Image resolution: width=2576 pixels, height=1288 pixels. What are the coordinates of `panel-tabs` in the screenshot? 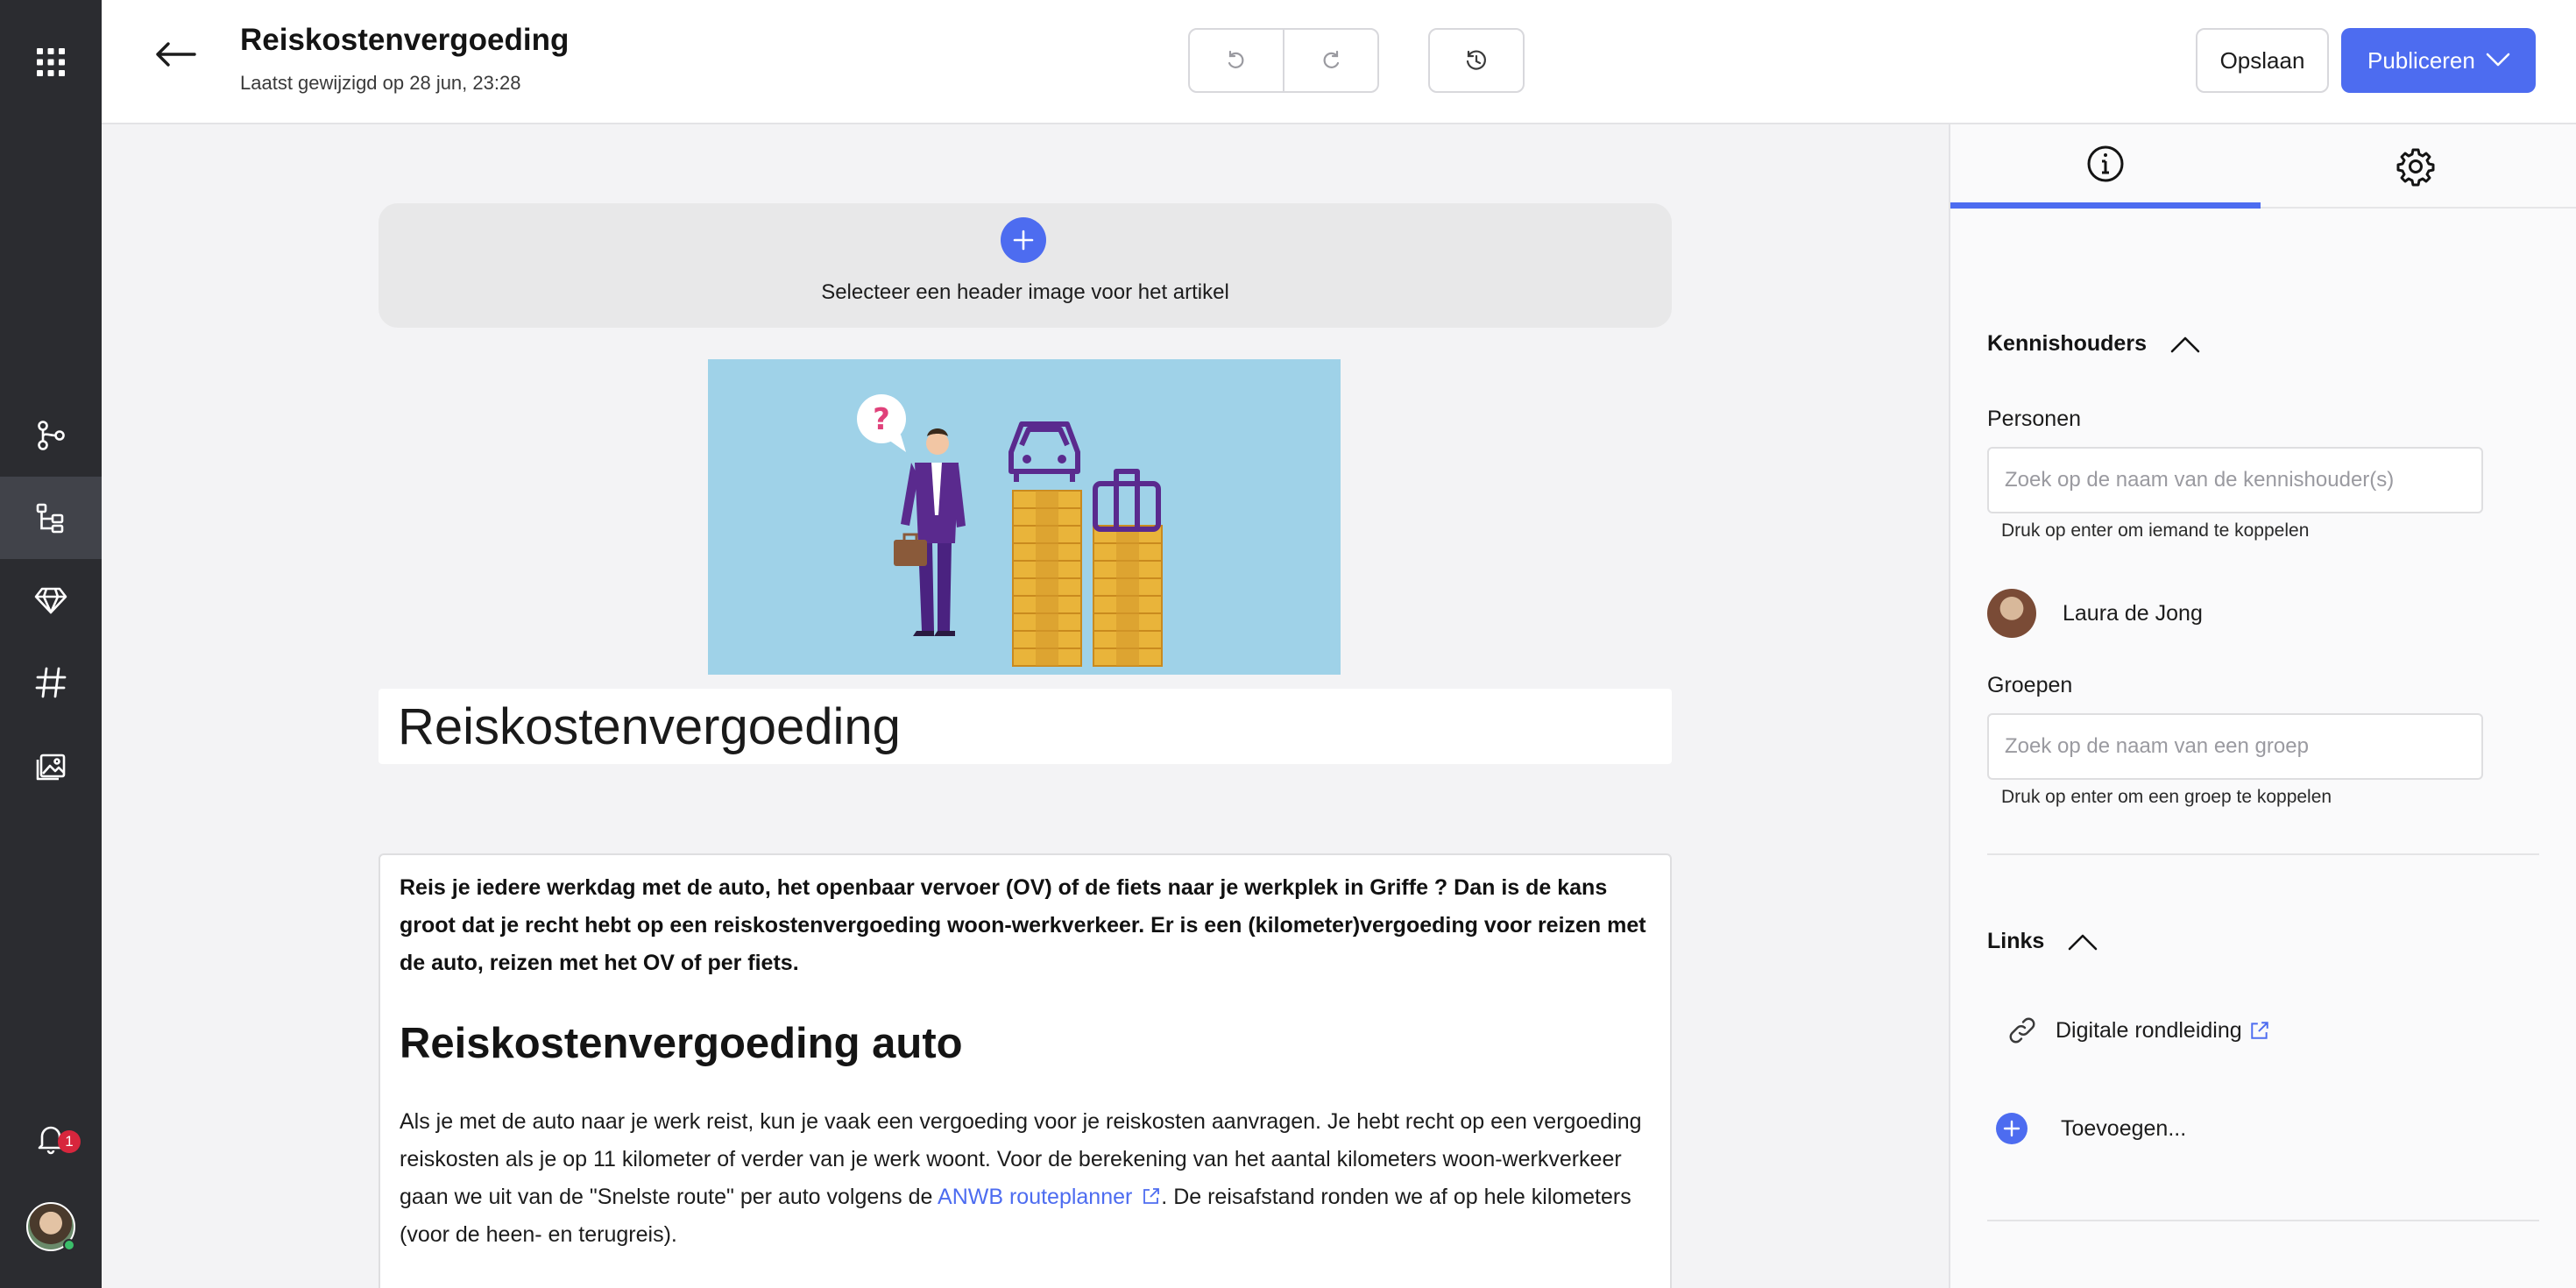 It's located at (2263, 166).